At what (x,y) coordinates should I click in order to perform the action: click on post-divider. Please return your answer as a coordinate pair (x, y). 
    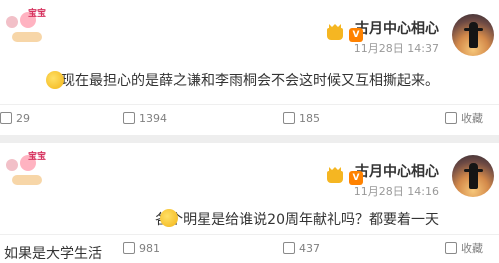
    Looking at the image, I should click on (249, 139).